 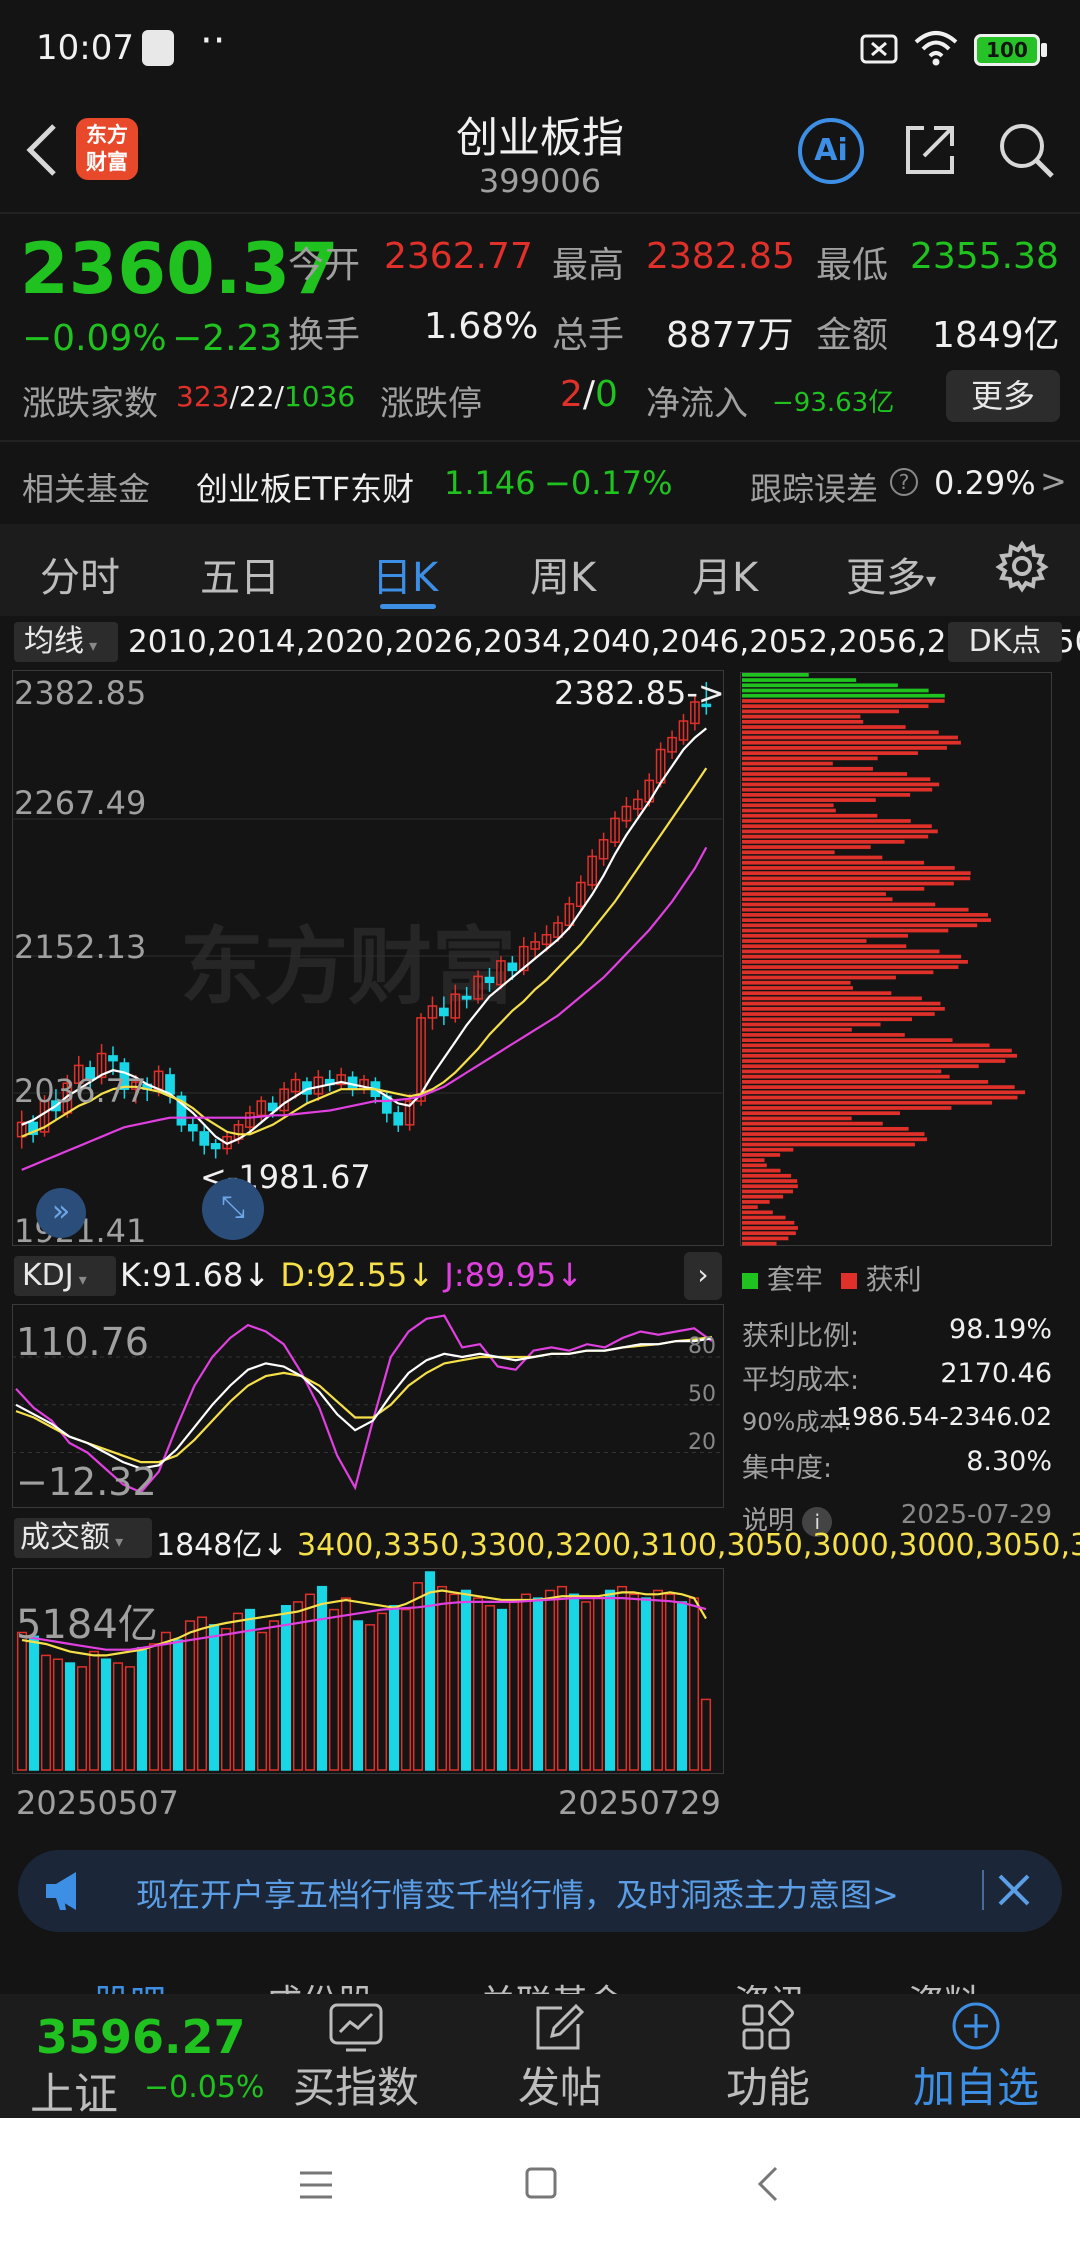 What do you see at coordinates (87, 1625) in the screenshot?
I see `volume-top-label: 5184亿` at bounding box center [87, 1625].